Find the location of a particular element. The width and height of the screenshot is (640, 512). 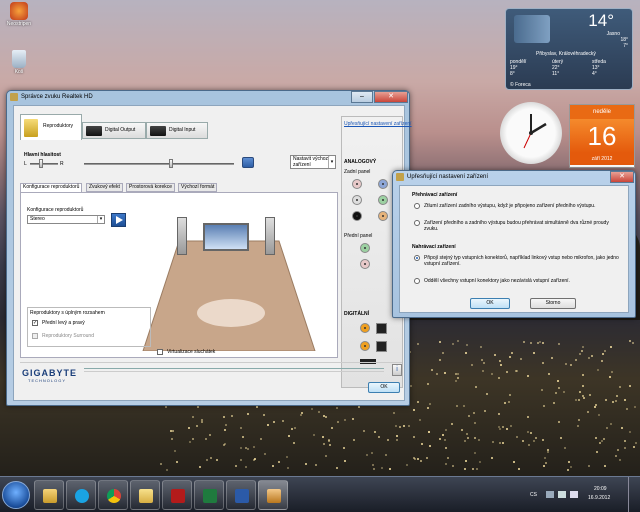

record-option-separate-inputs is located at coordinates (417, 281).